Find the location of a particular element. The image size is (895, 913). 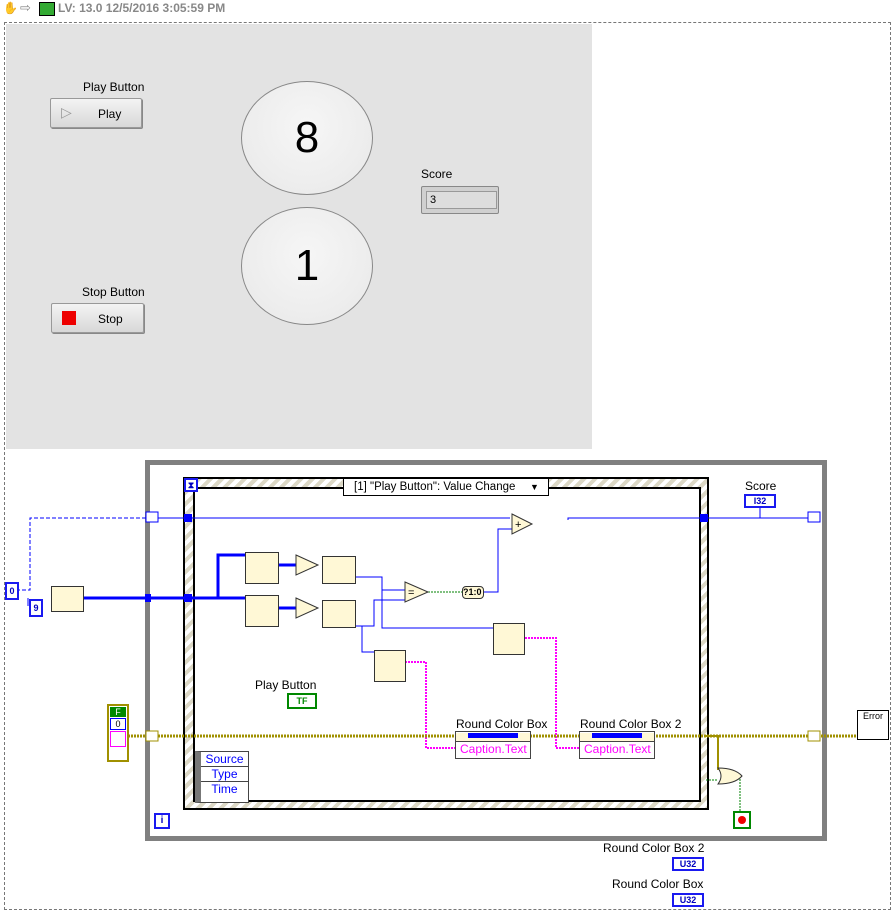

iteration-terminal: i is located at coordinates (162, 821).